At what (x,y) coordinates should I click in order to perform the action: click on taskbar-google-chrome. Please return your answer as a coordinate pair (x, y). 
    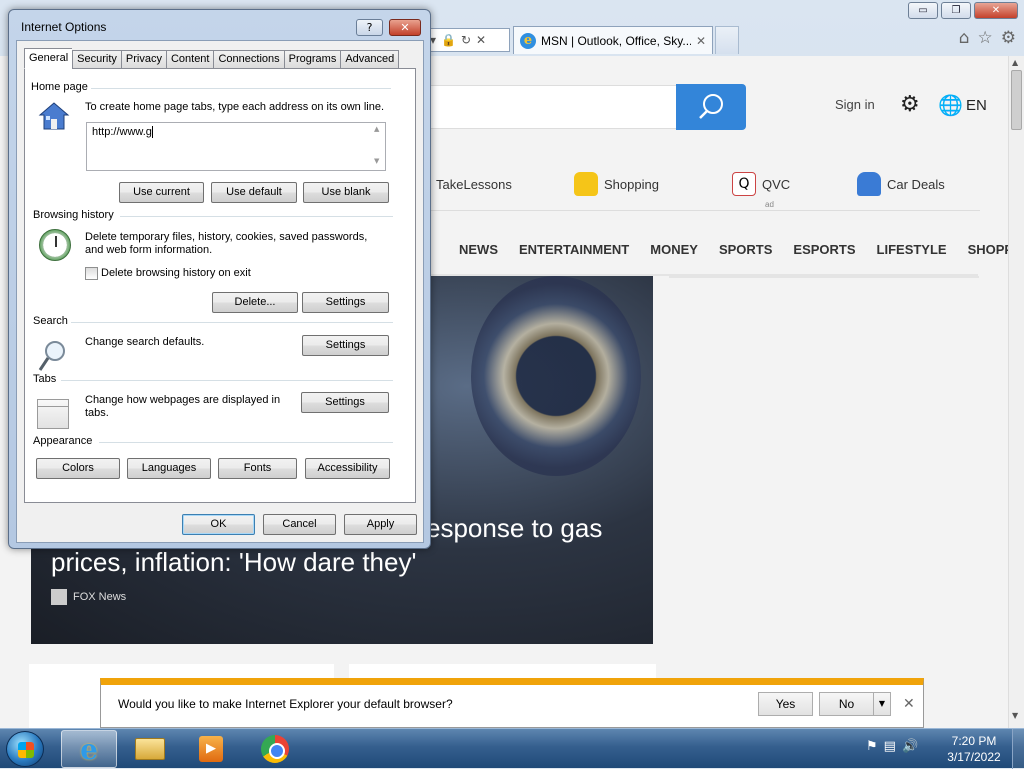
    Looking at the image, I should click on (275, 749).